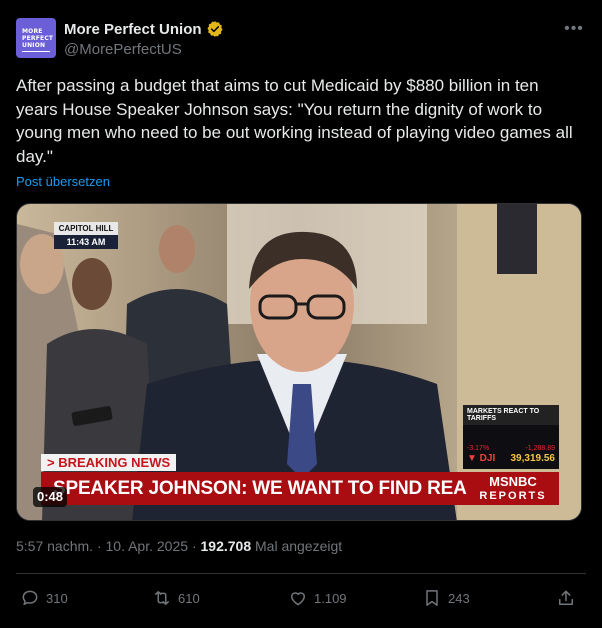 This screenshot has width=602, height=628. What do you see at coordinates (92, 284) in the screenshot?
I see `person-mid-head` at bounding box center [92, 284].